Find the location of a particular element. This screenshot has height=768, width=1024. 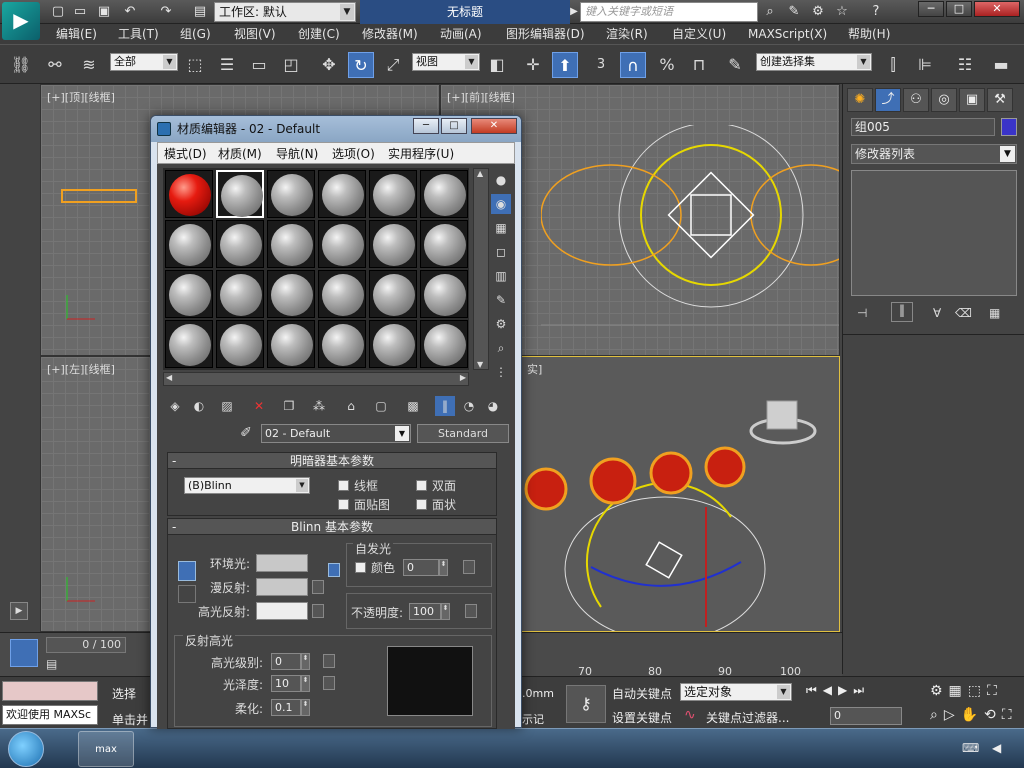

menu-create: 创建(C) is located at coordinates (319, 34).